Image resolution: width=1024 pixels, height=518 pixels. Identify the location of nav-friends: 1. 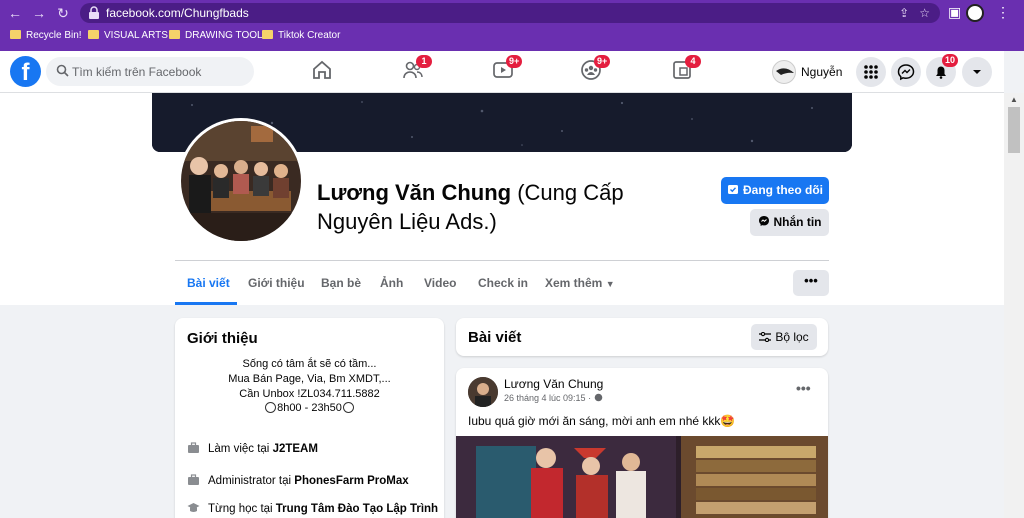
(417, 71).